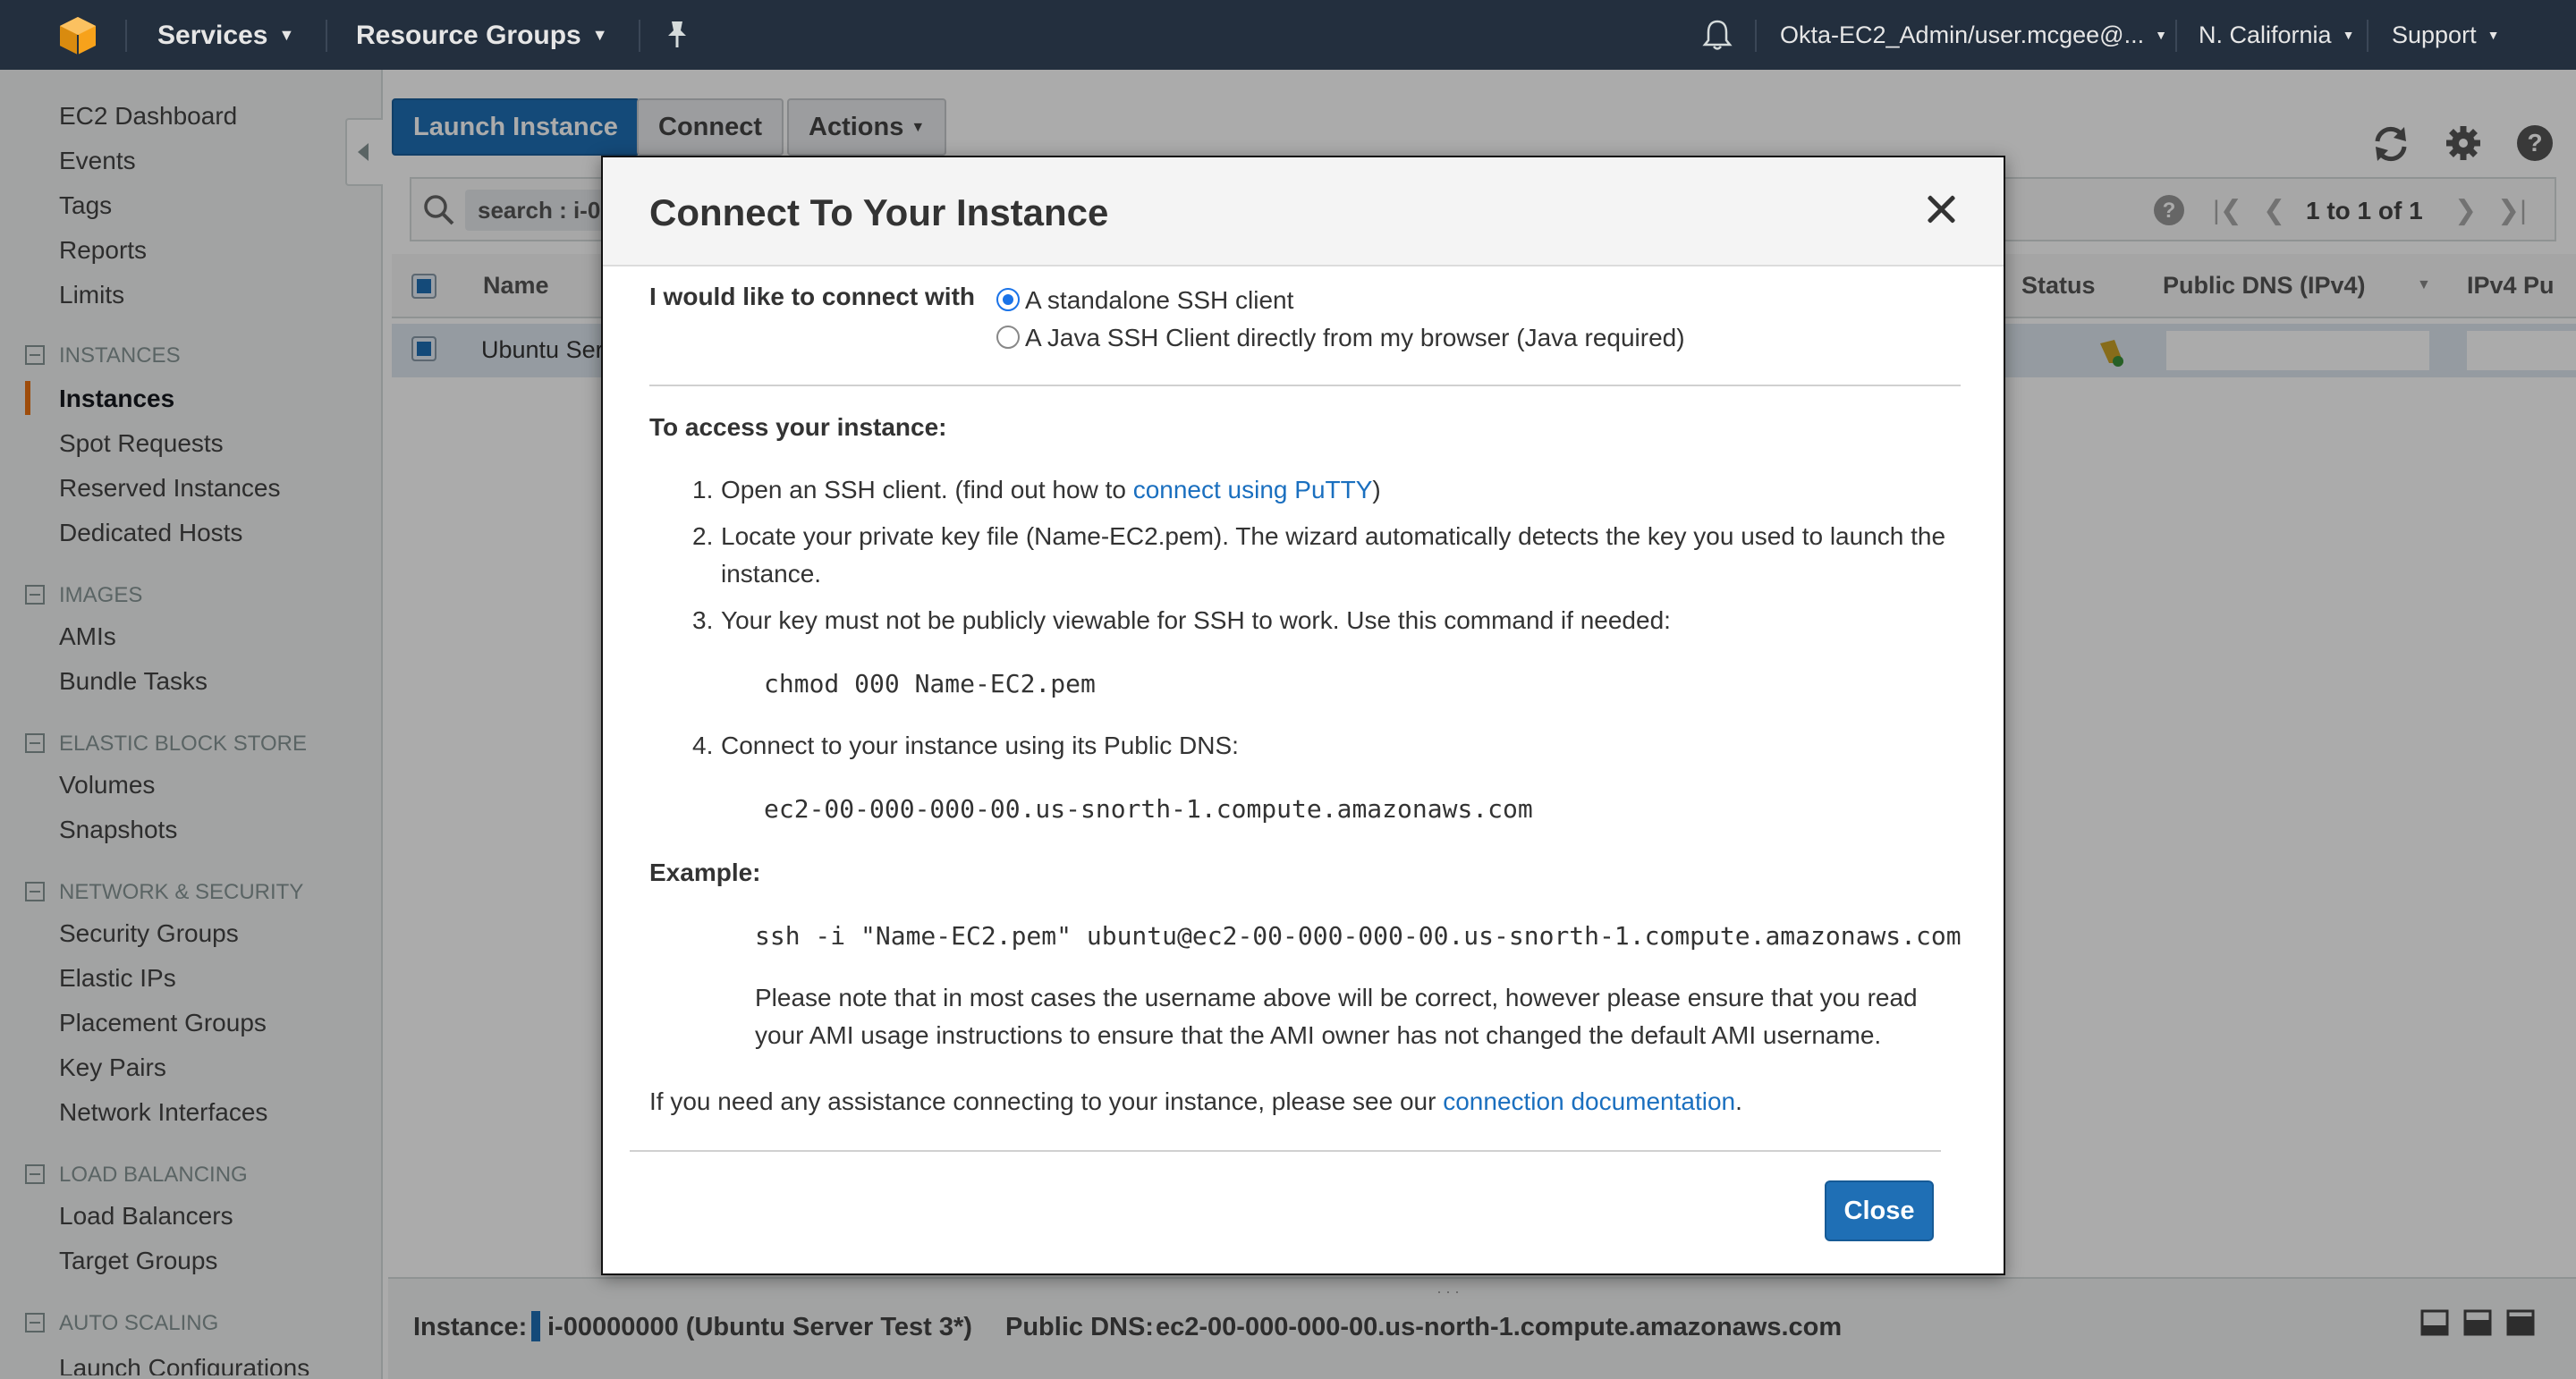  I want to click on step-1-label: Open an SSH client. (find out how to, so click(923, 489).